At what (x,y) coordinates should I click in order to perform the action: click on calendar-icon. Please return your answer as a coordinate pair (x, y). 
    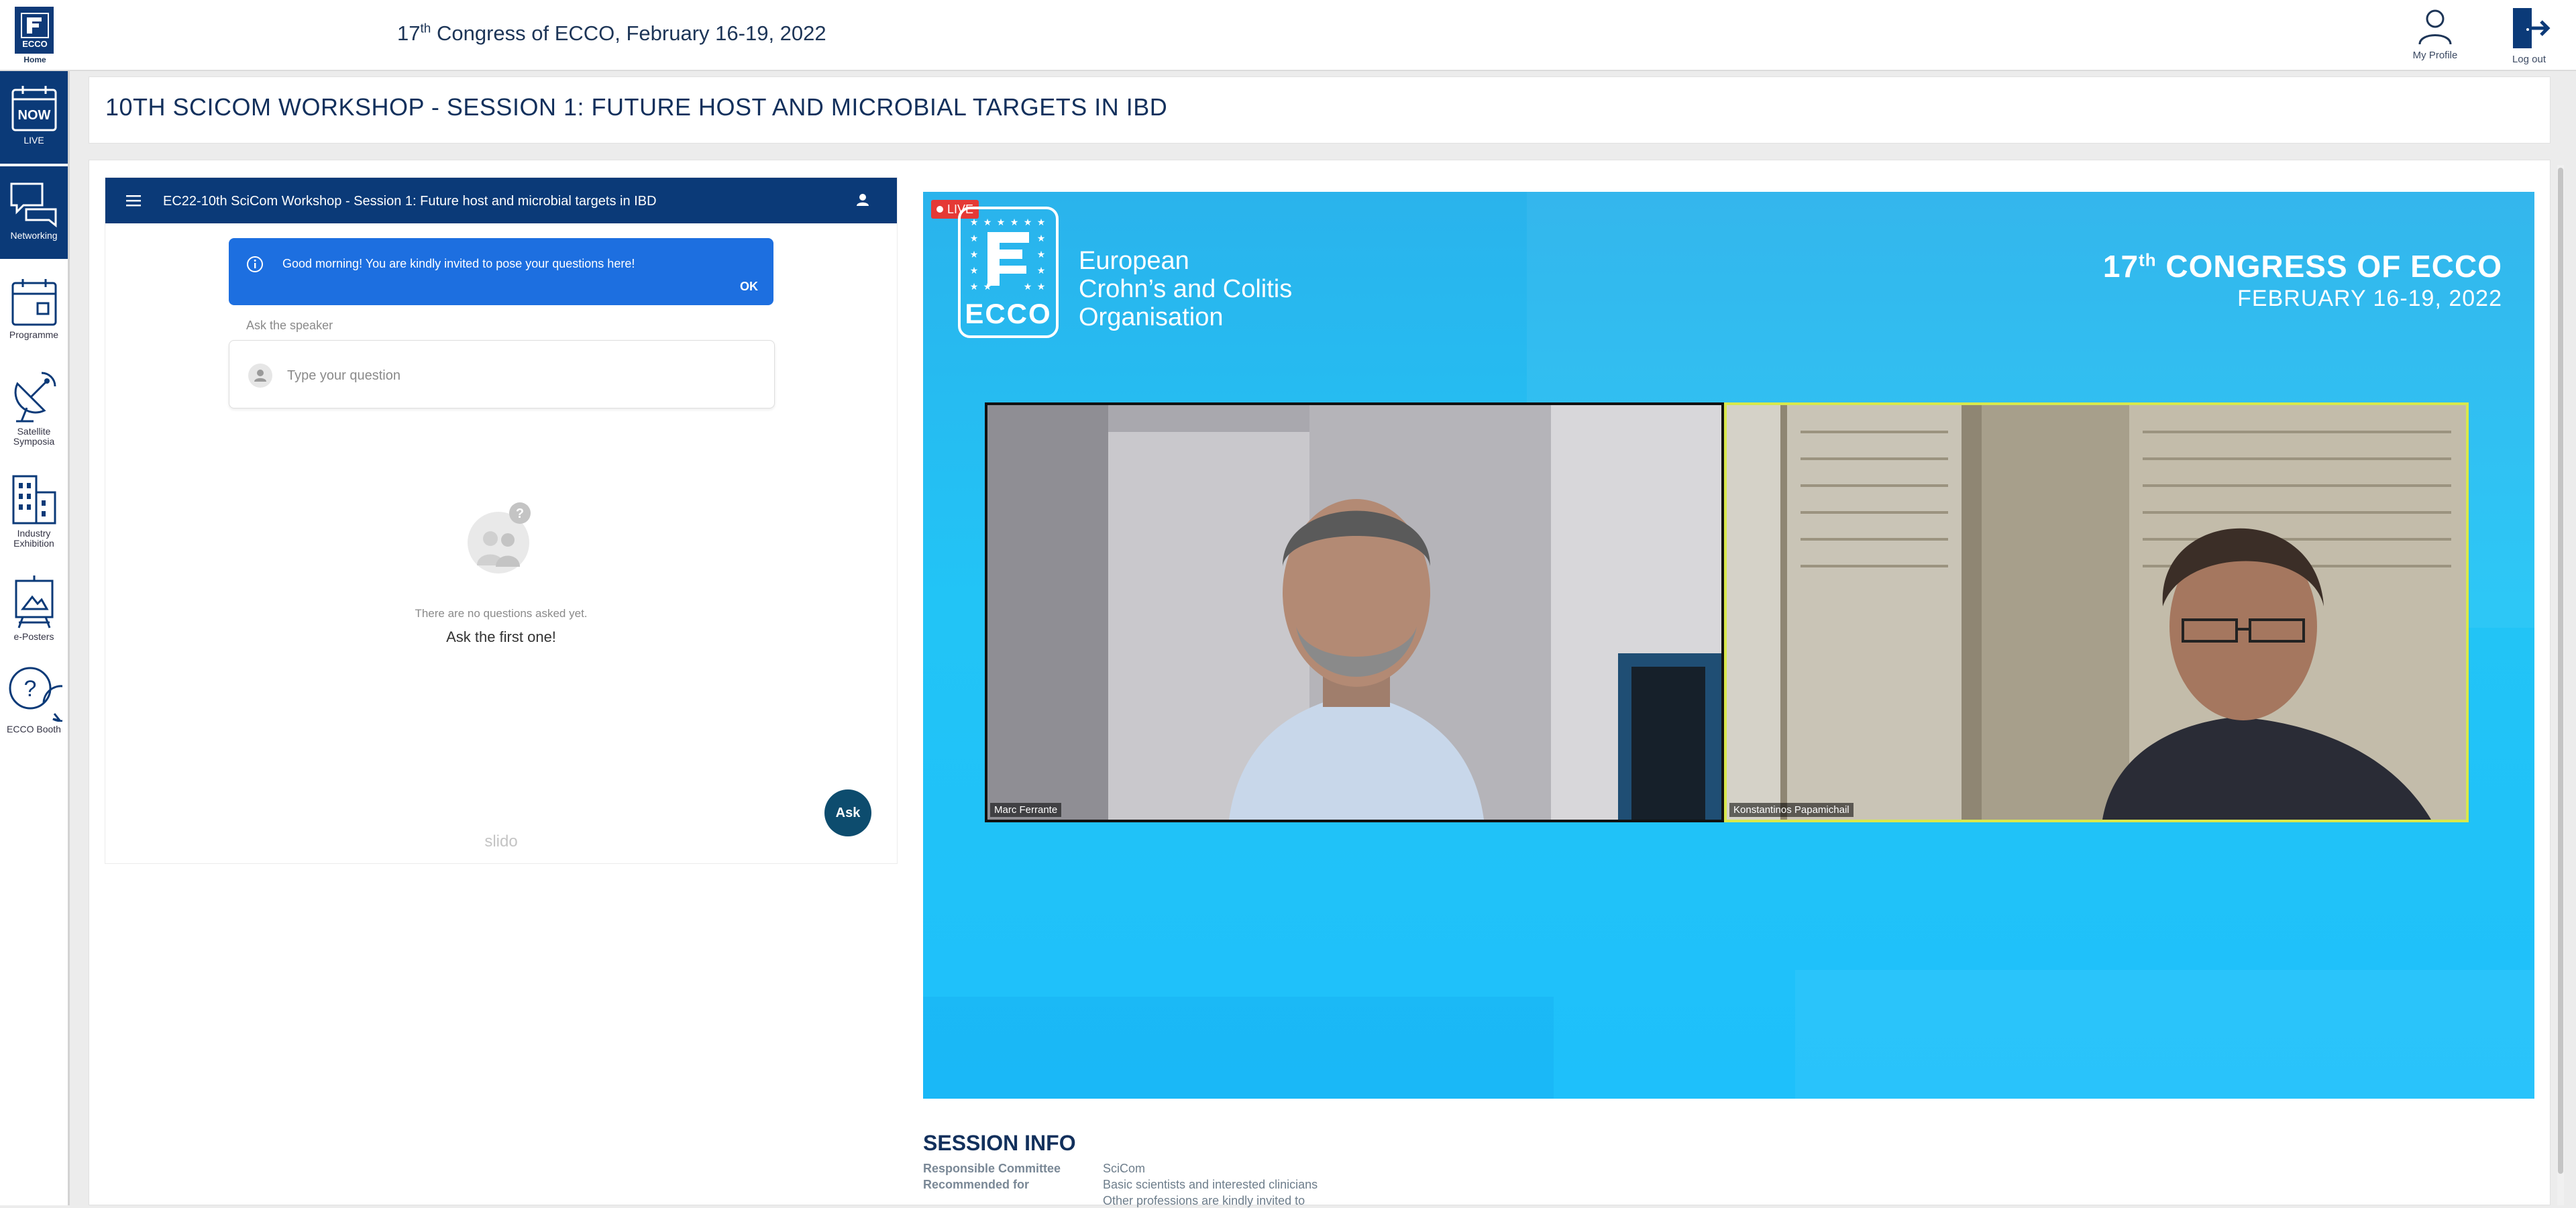
    Looking at the image, I should click on (33, 302).